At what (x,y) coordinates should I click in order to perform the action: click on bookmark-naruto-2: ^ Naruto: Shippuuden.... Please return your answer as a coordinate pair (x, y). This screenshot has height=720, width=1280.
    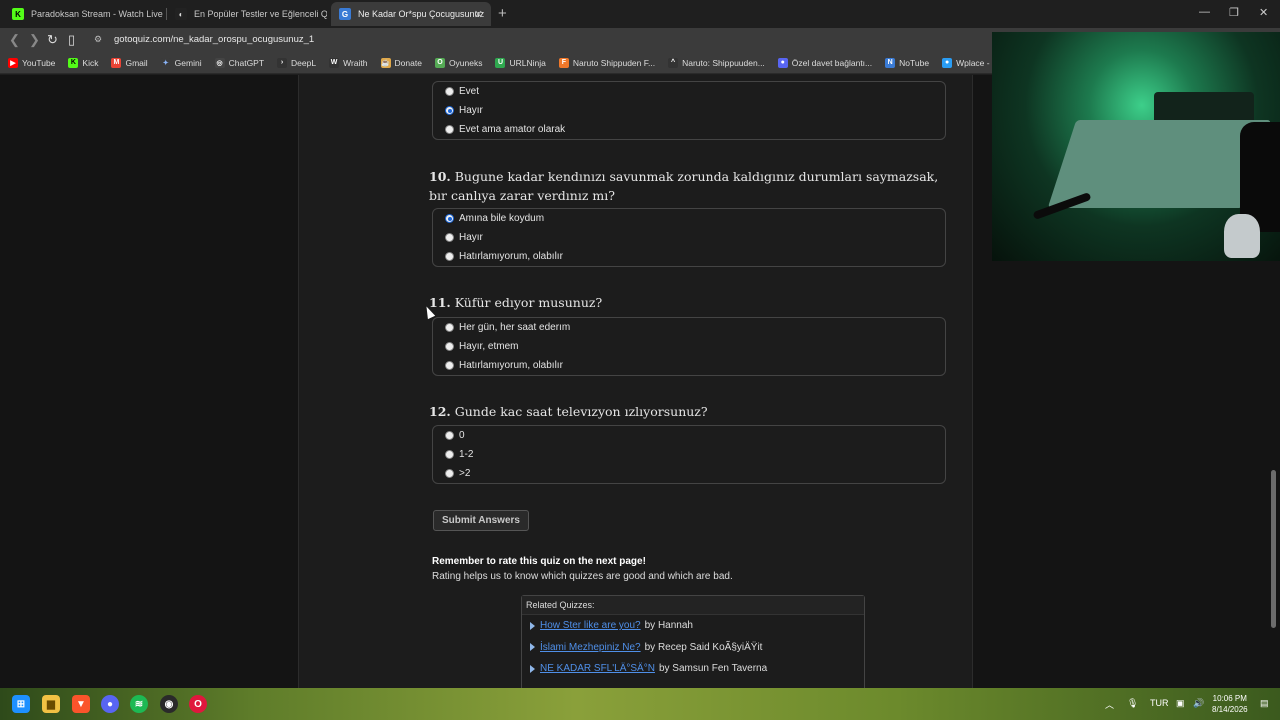
    Looking at the image, I should click on (716, 62).